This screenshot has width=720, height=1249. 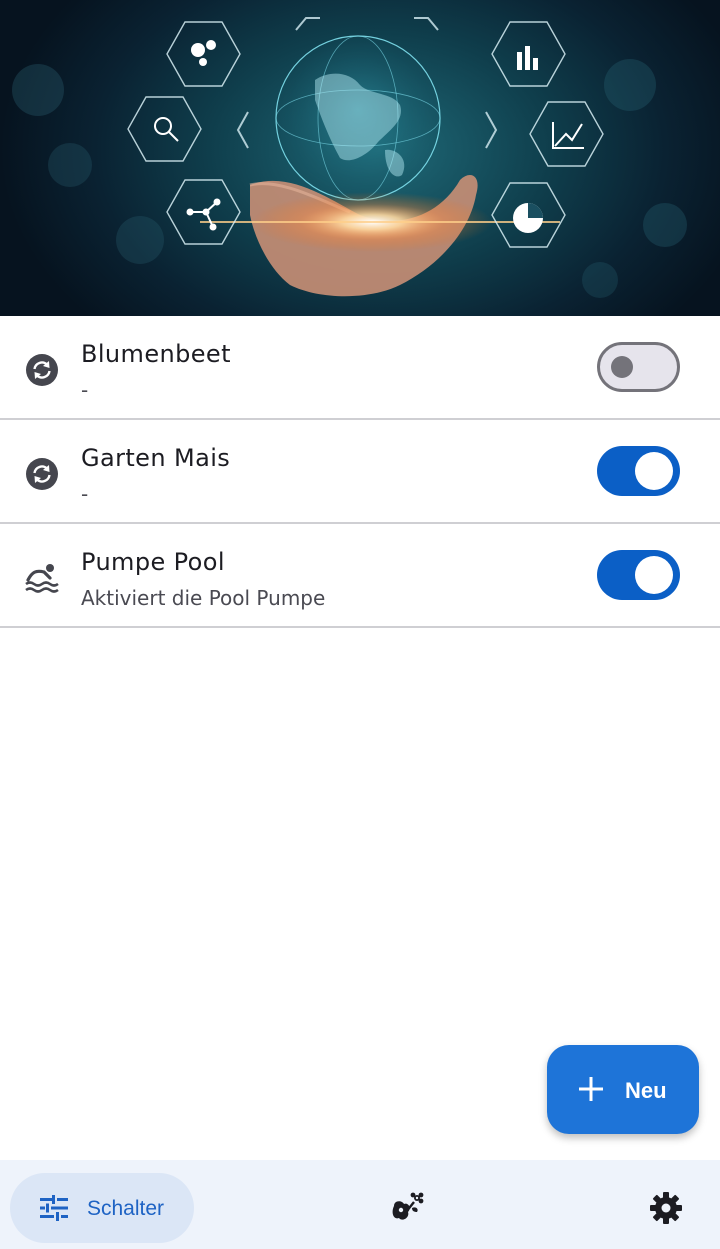 I want to click on switch-row-garten-mais: Garten Mais -, so click(x=360, y=472).